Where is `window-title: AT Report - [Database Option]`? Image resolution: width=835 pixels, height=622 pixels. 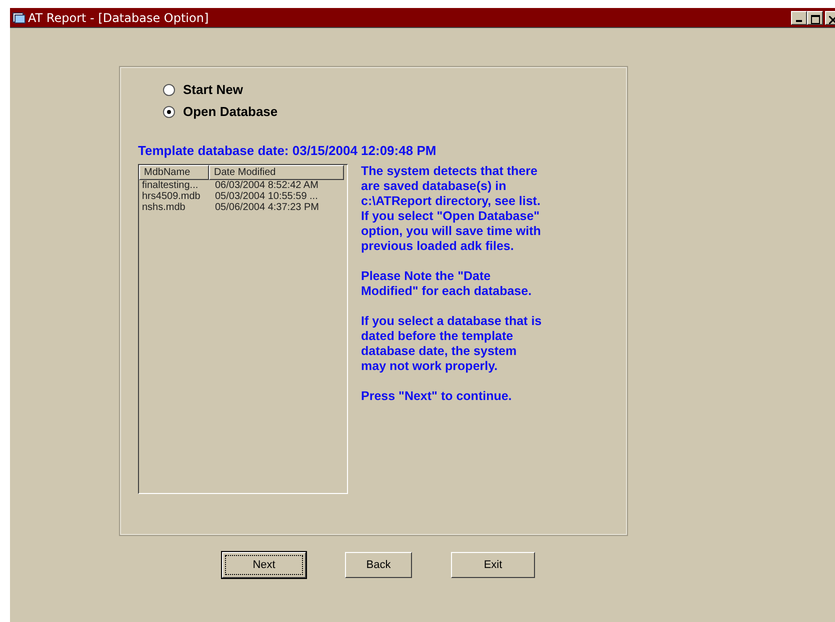
window-title: AT Report - [Database Option] is located at coordinates (118, 17).